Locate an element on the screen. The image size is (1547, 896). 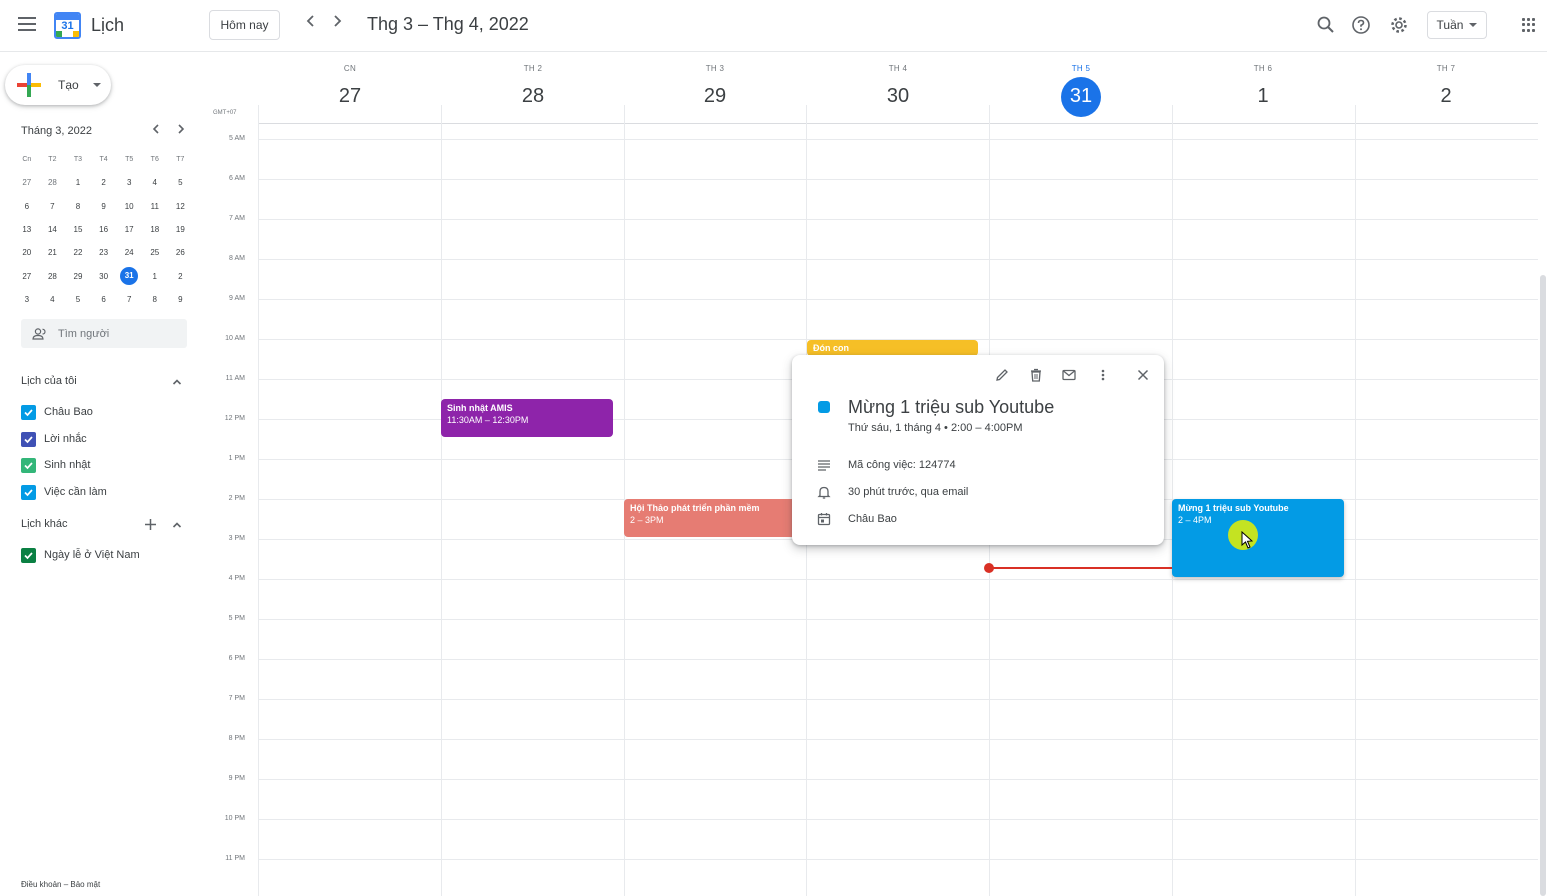
terms-privacy-link: Điều khoản – Bảo mật is located at coordinates (60, 884).